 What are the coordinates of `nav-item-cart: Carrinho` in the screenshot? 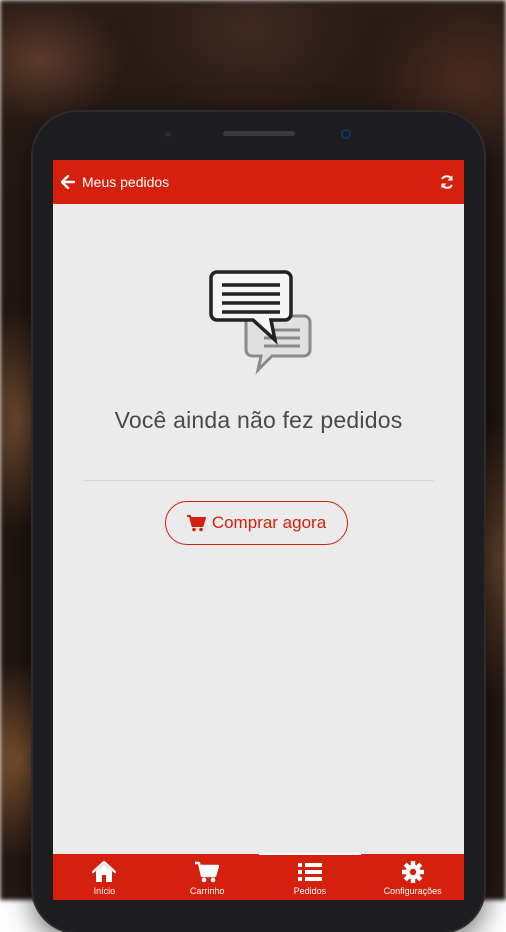 It's located at (207, 877).